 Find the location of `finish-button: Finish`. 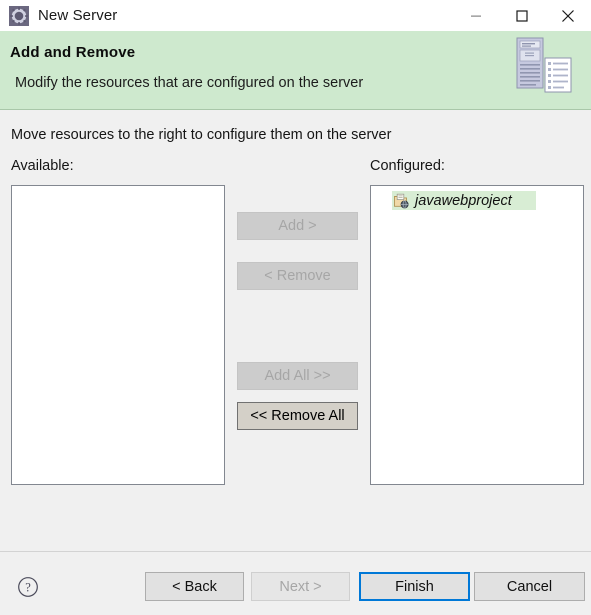

finish-button: Finish is located at coordinates (414, 586).